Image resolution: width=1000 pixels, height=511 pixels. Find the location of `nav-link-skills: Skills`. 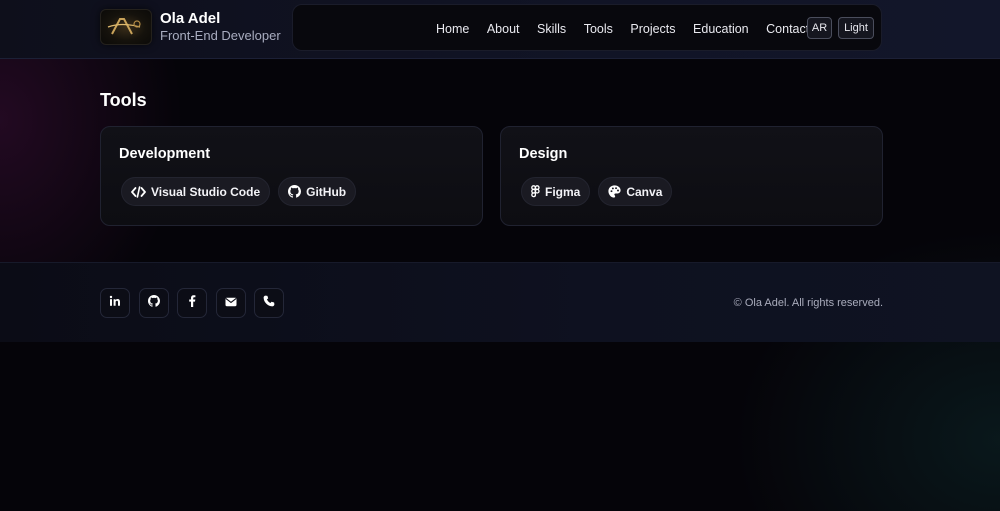

nav-link-skills: Skills is located at coordinates (551, 29).